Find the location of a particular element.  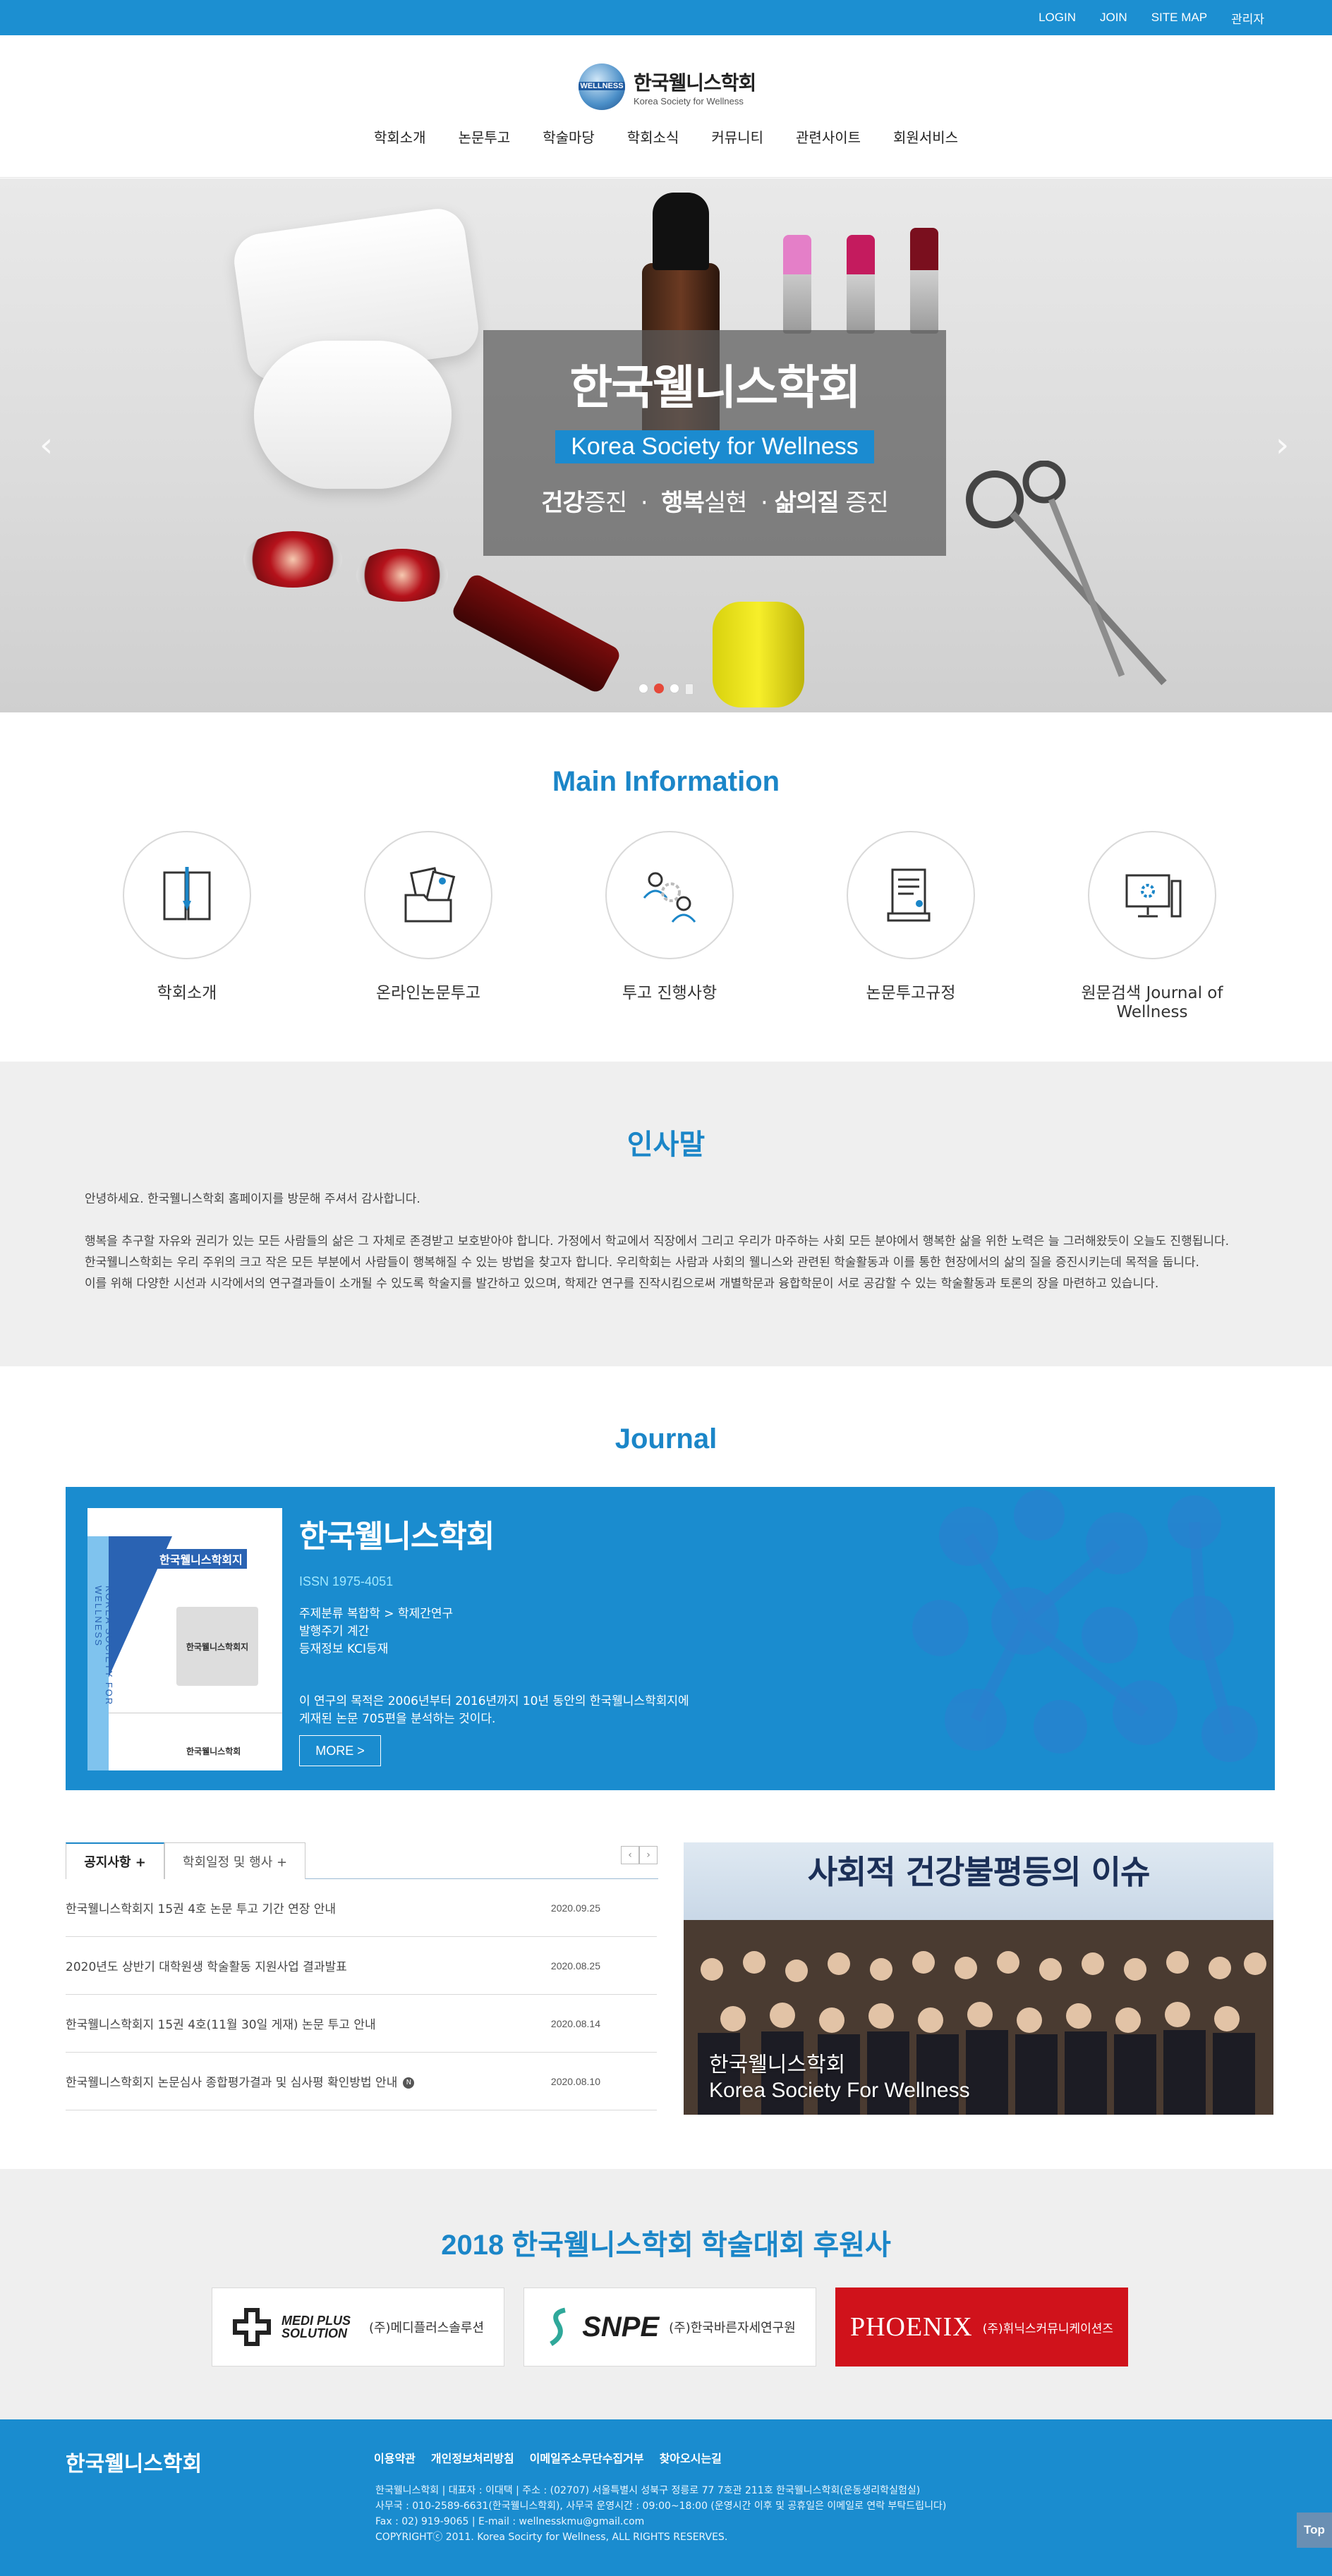

main-information-title: Main Information is located at coordinates (666, 781).